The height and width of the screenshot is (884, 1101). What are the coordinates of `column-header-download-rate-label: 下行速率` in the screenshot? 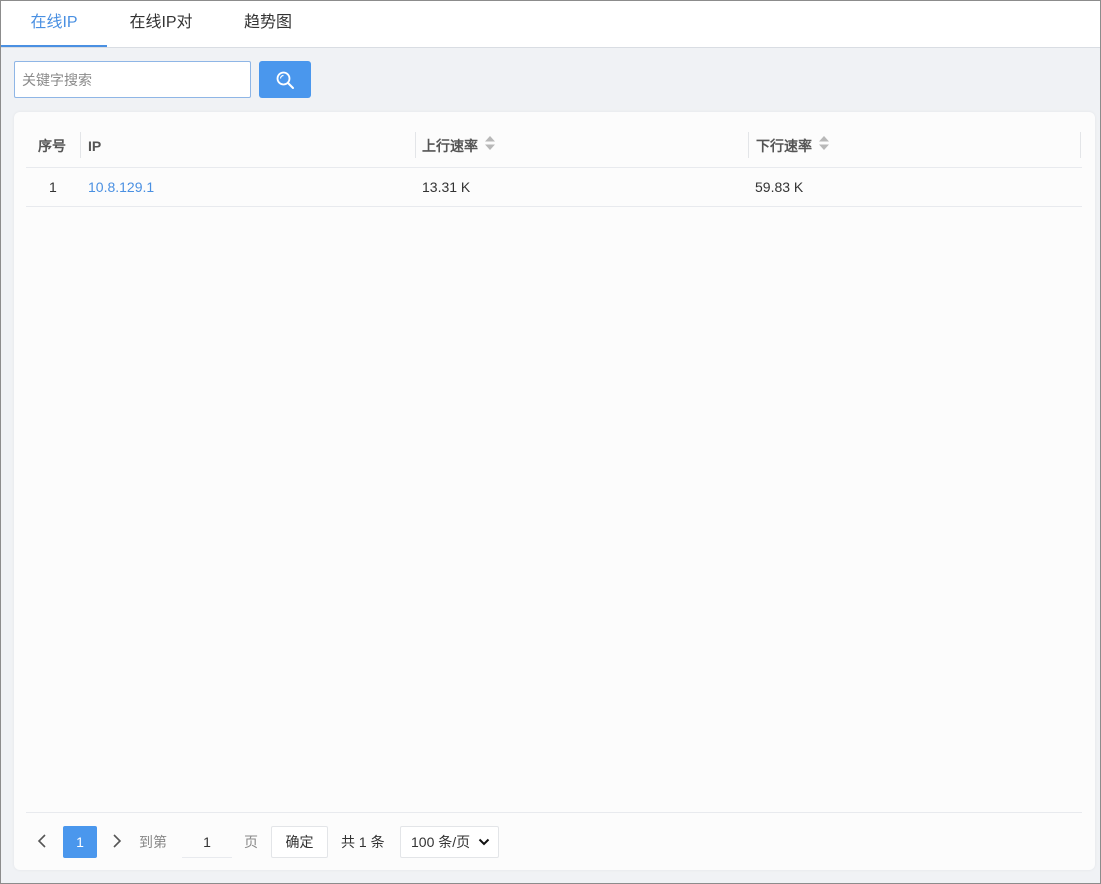 It's located at (784, 146).